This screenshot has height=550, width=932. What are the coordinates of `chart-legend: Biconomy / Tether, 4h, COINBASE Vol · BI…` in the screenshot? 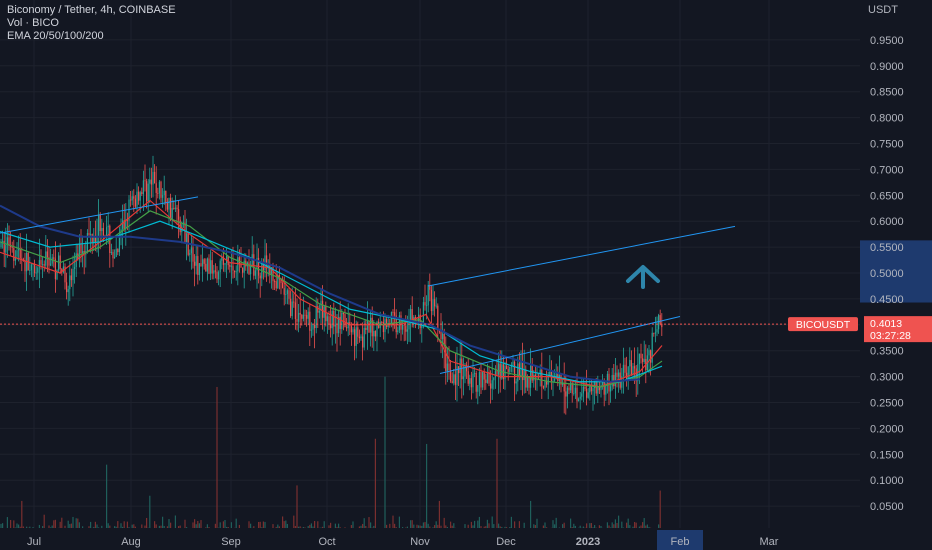 It's located at (91, 23).